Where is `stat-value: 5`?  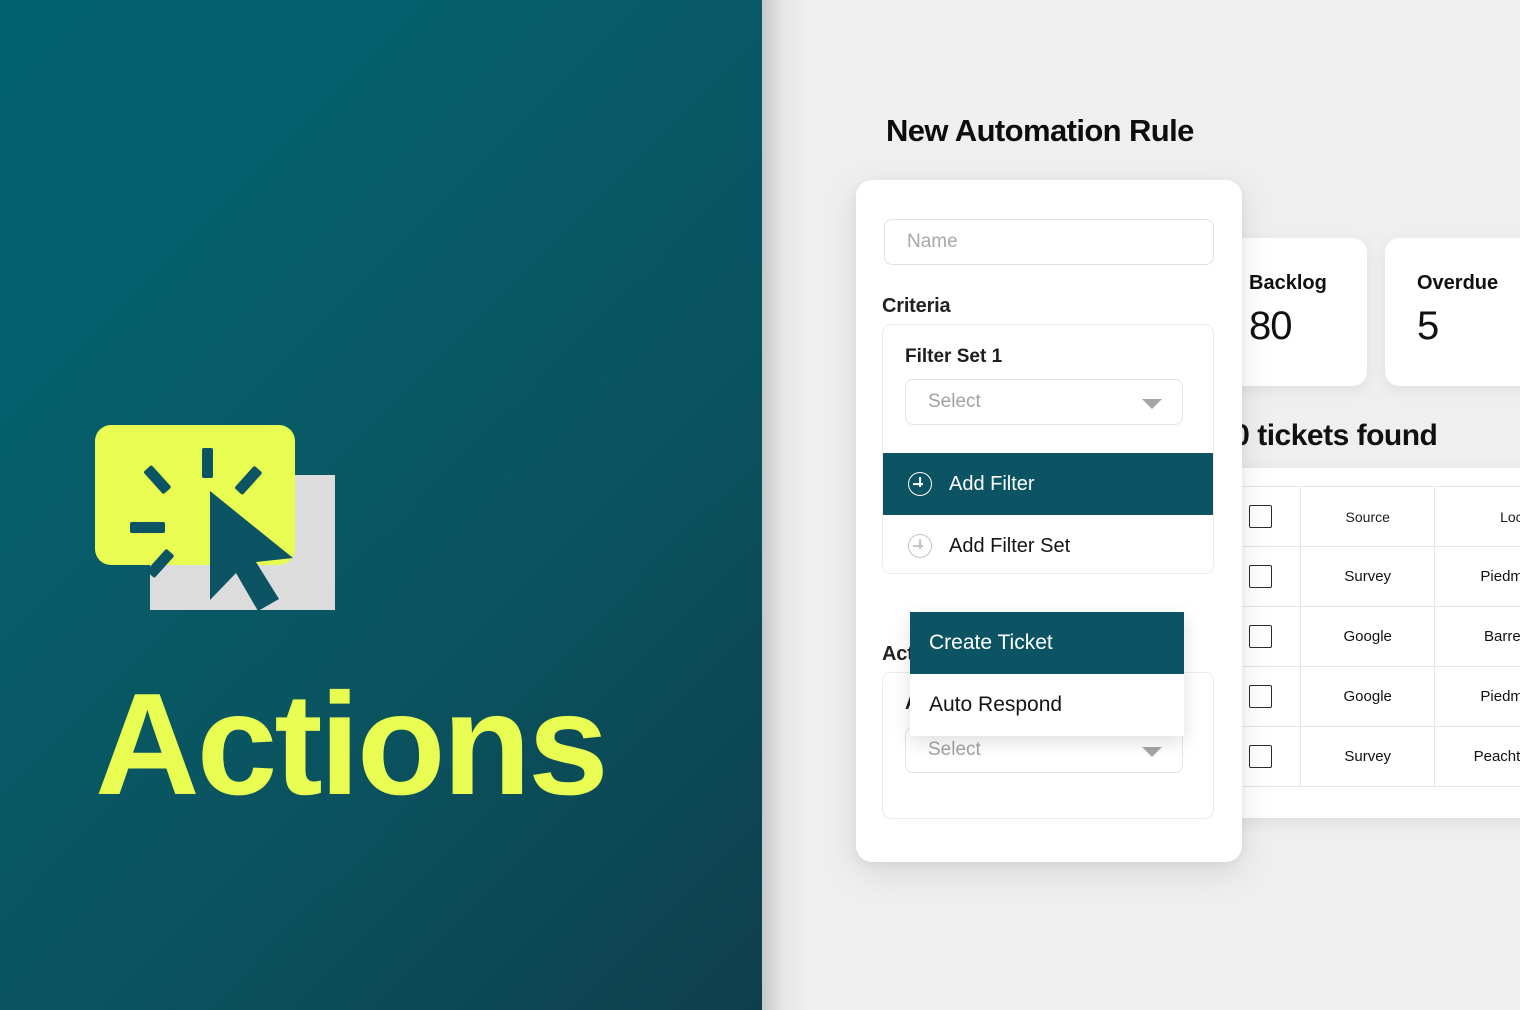
stat-value: 5 is located at coordinates (1428, 326).